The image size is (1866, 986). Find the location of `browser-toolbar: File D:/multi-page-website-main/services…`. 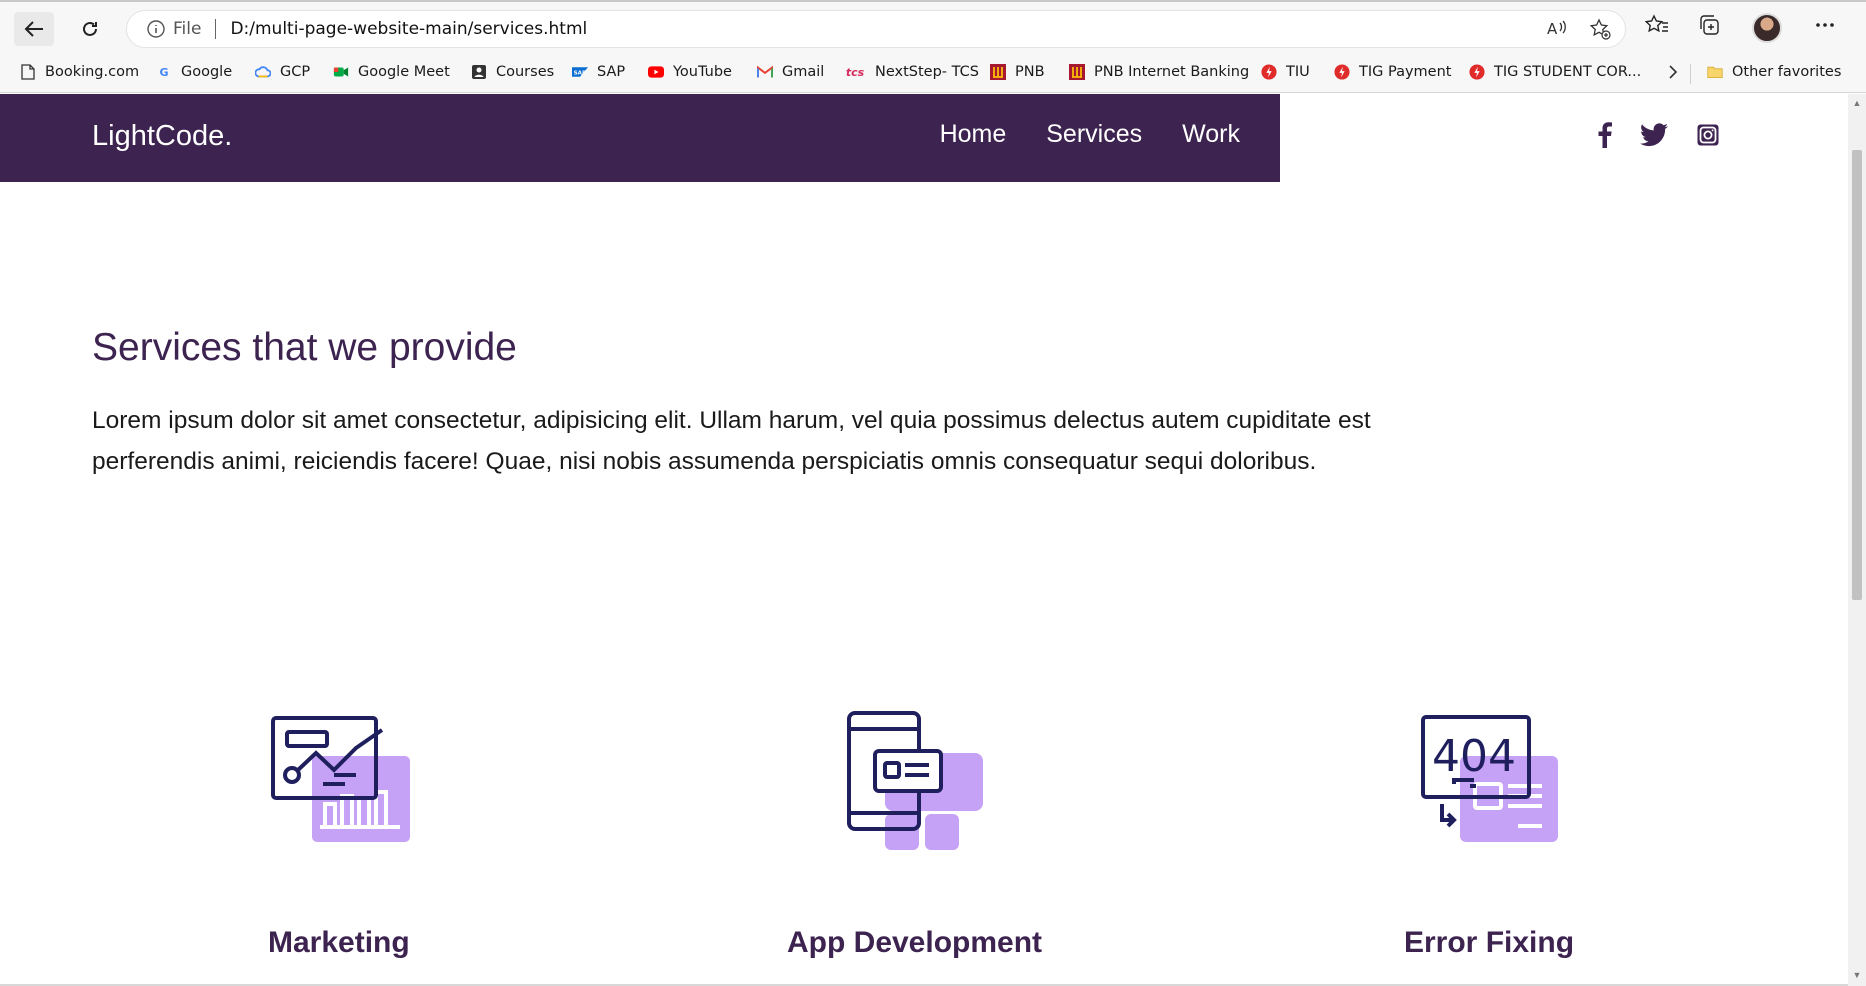

browser-toolbar: File D:/multi-page-website-main/services… is located at coordinates (933, 27).